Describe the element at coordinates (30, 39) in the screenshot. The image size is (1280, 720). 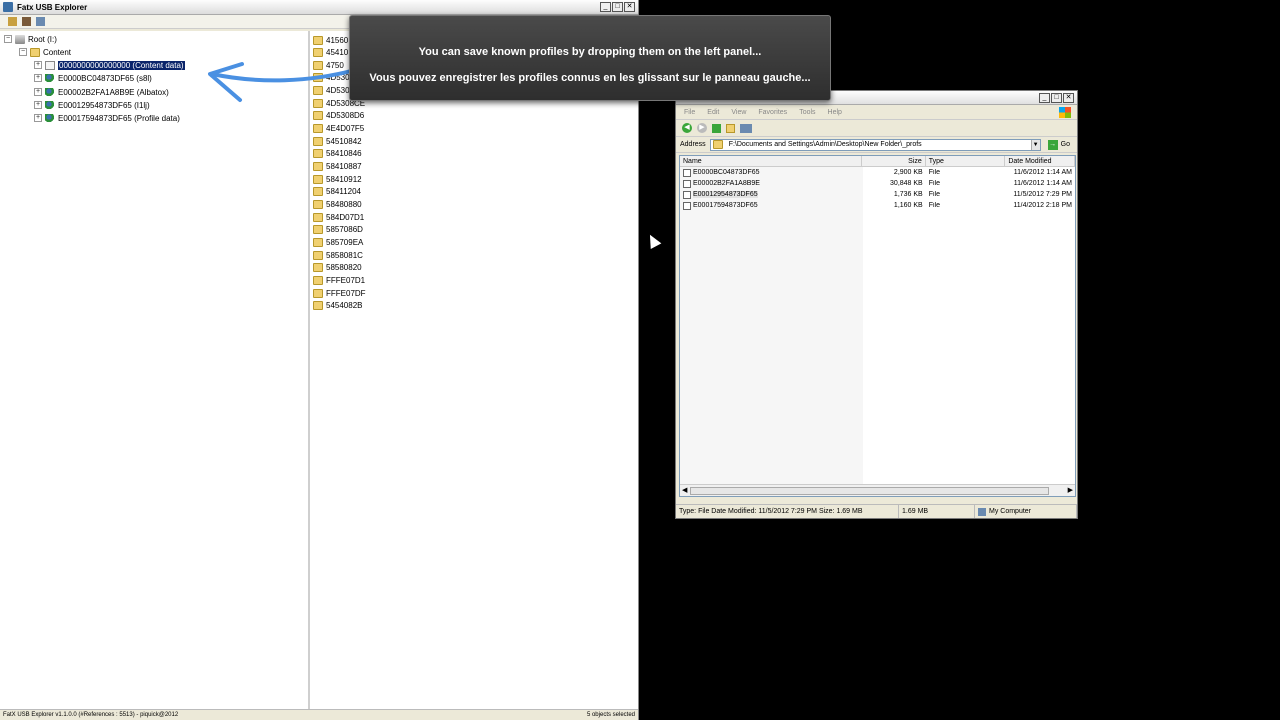
I see `tree-item-root: − Root (I:)` at that location.